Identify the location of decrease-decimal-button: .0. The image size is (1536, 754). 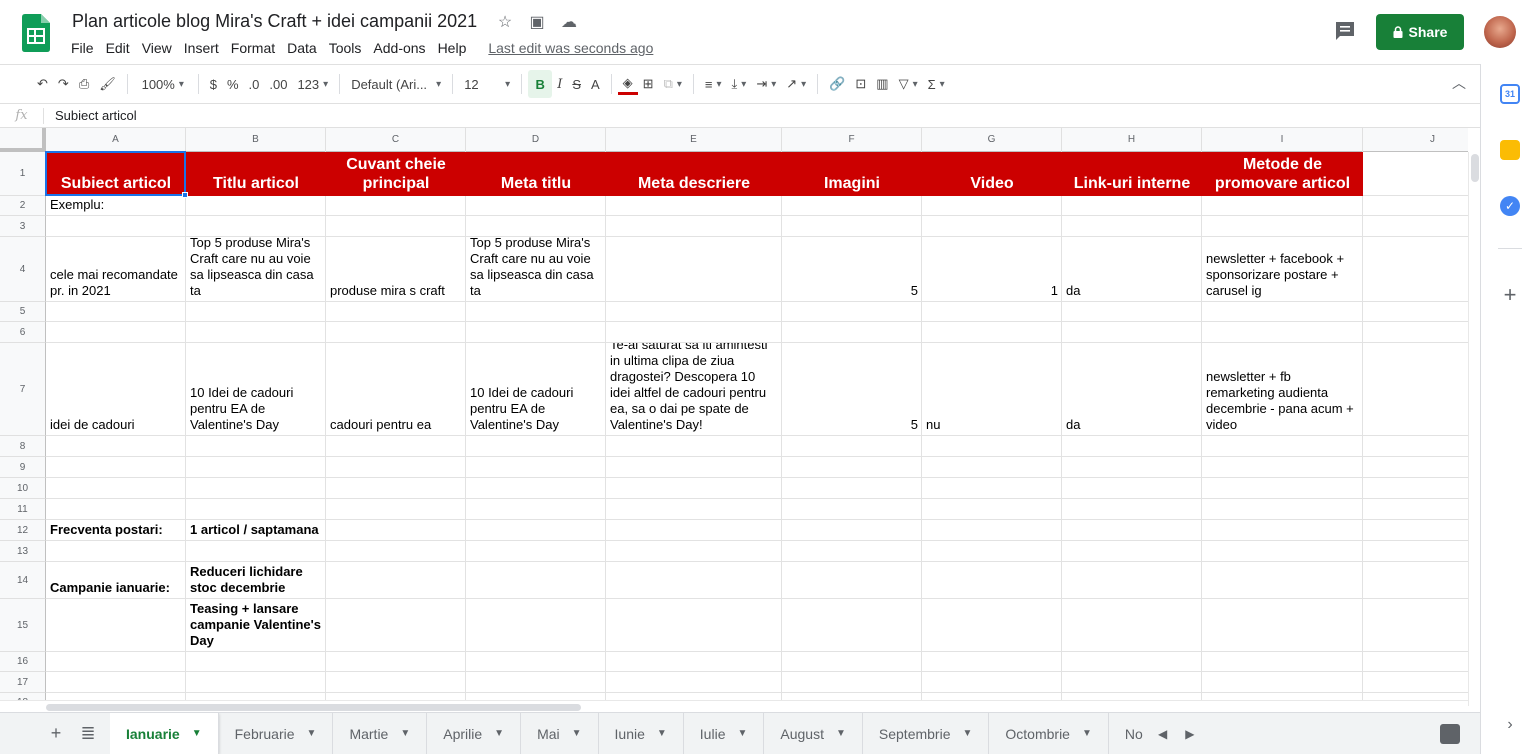
(254, 84).